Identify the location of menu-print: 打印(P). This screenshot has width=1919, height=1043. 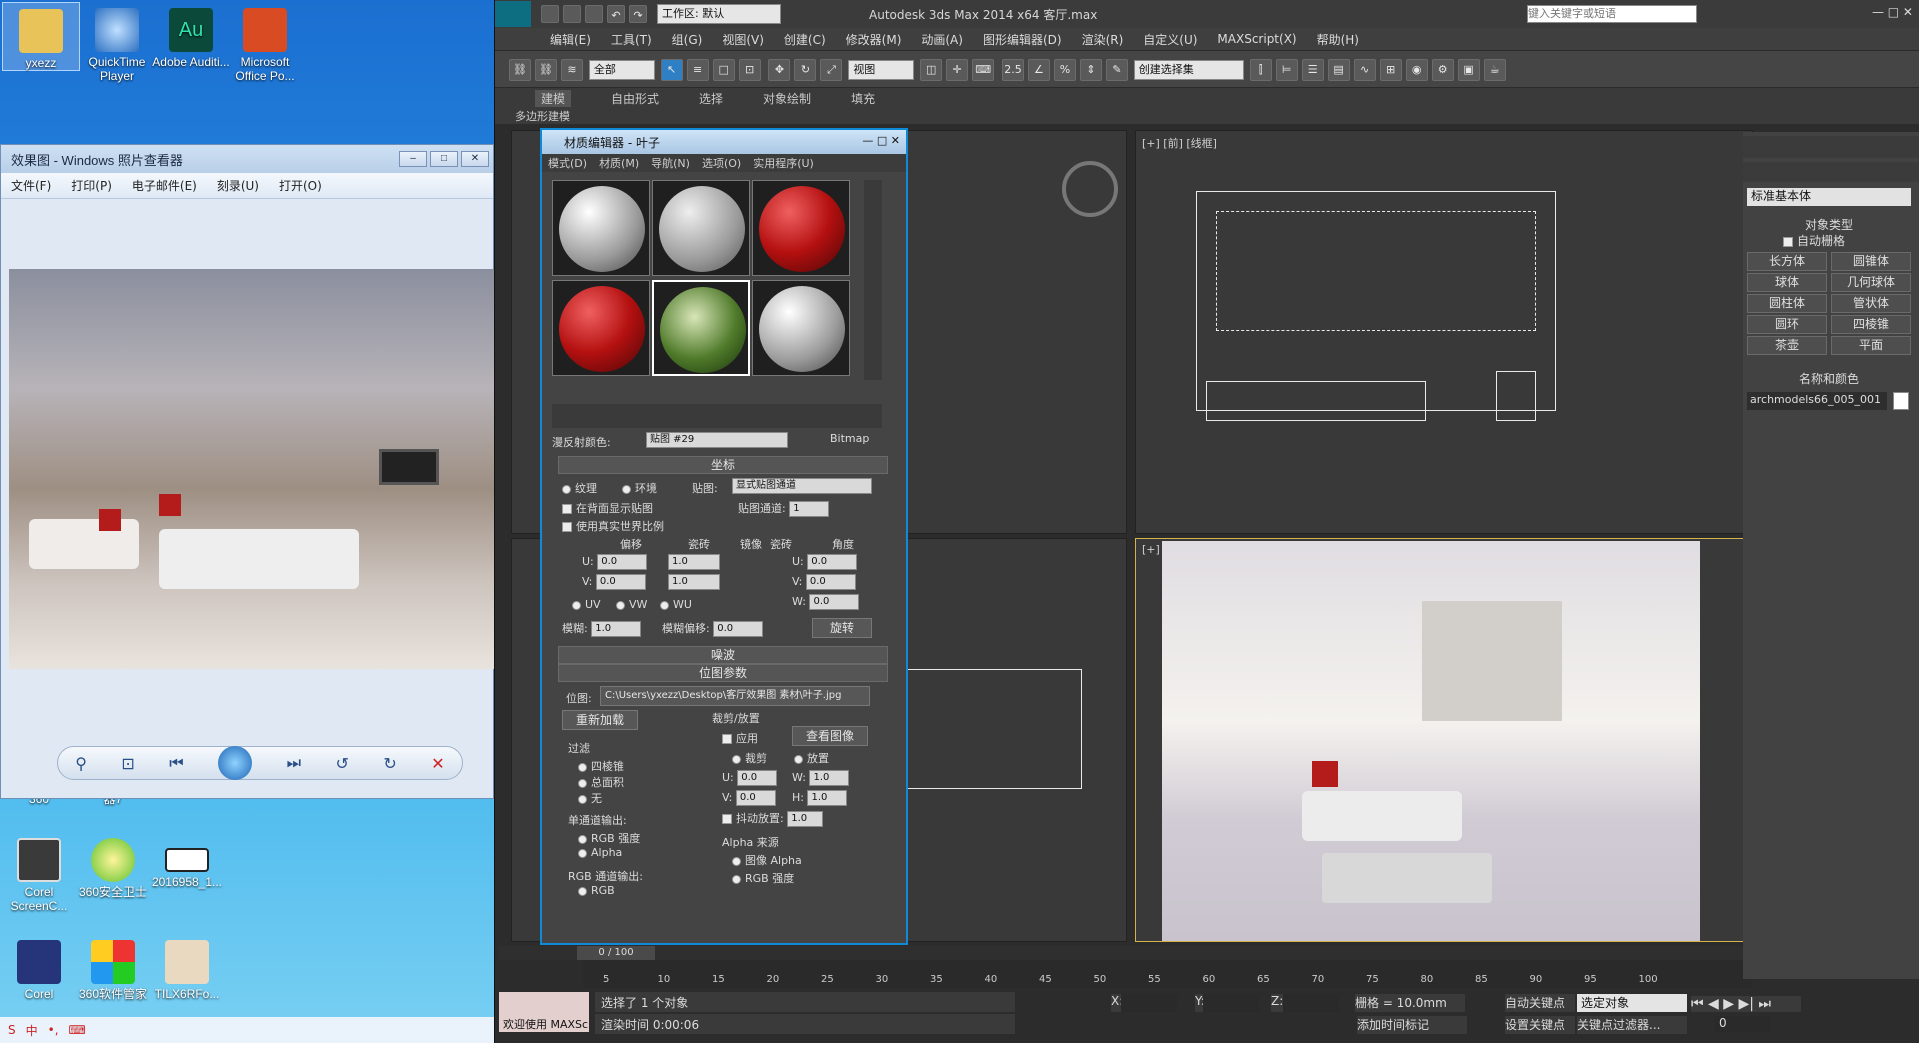
(91, 185).